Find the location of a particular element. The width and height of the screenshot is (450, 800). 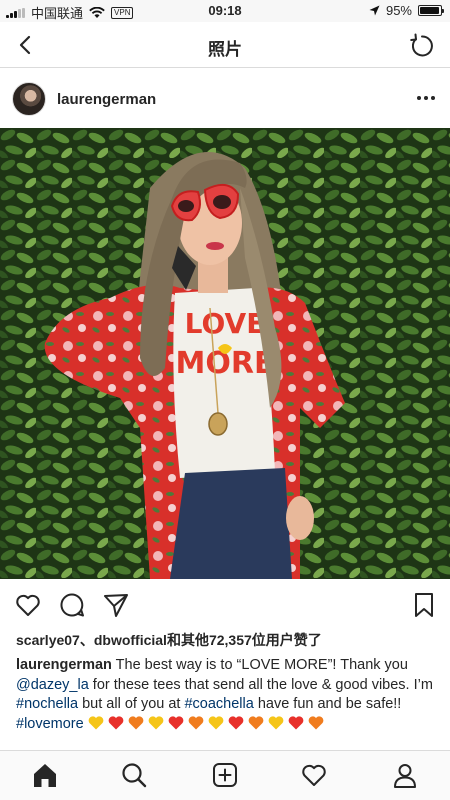

post-header: laurengerman is located at coordinates (225, 100).